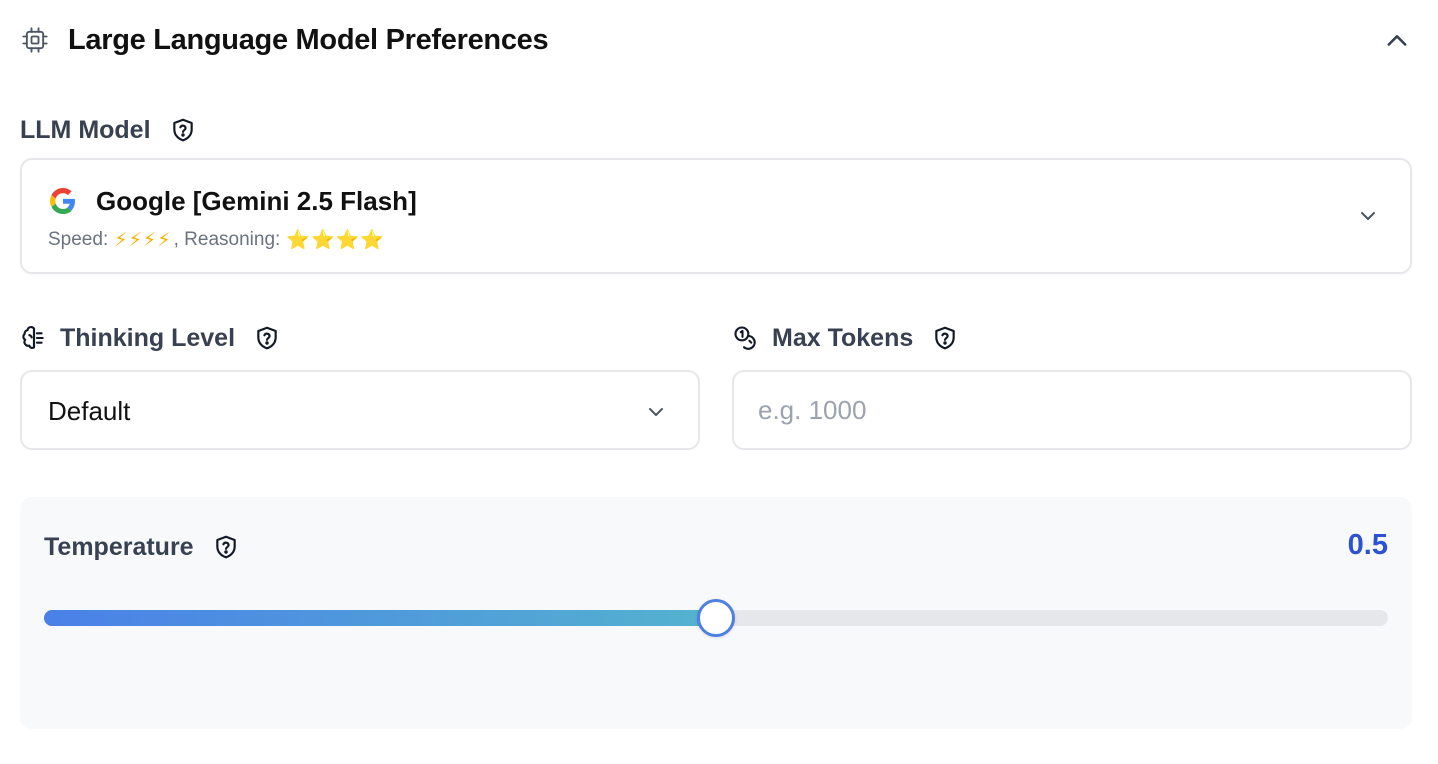 This screenshot has height=764, width=1438. Describe the element at coordinates (360, 410) in the screenshot. I see `thinking-level-select: Default` at that location.